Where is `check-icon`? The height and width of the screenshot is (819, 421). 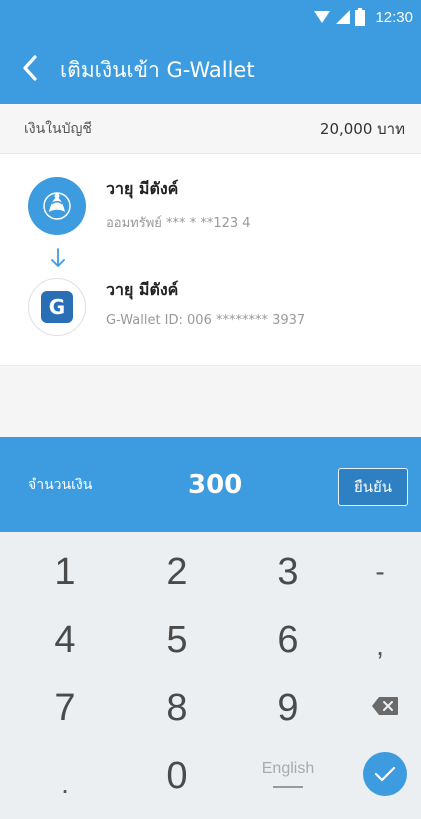
check-icon is located at coordinates (385, 774).